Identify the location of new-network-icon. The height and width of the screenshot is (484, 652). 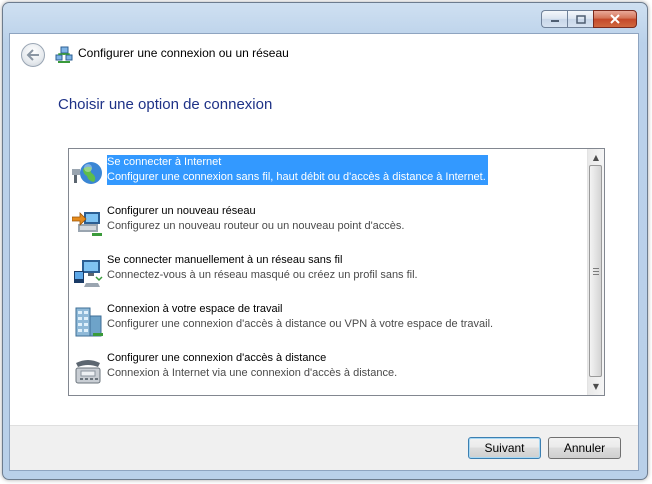
(87, 224).